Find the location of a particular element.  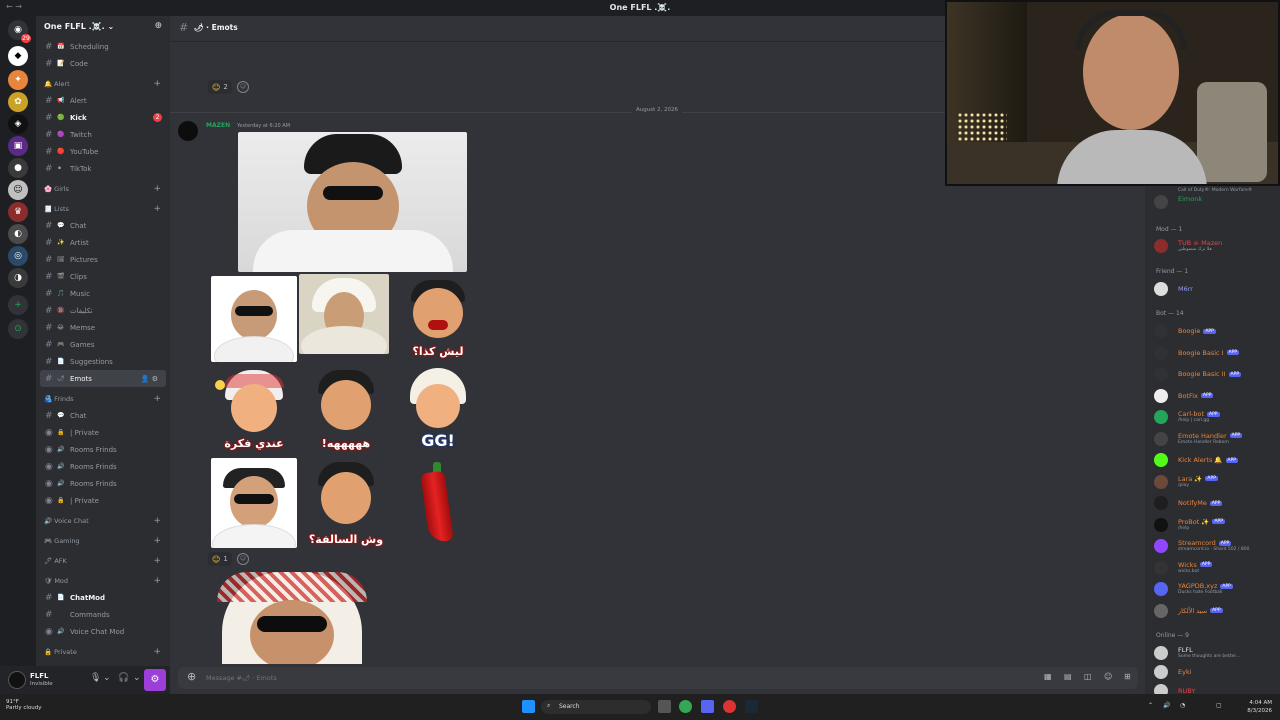

member-item: سيد الألكار APP is located at coordinates (1216, 611).